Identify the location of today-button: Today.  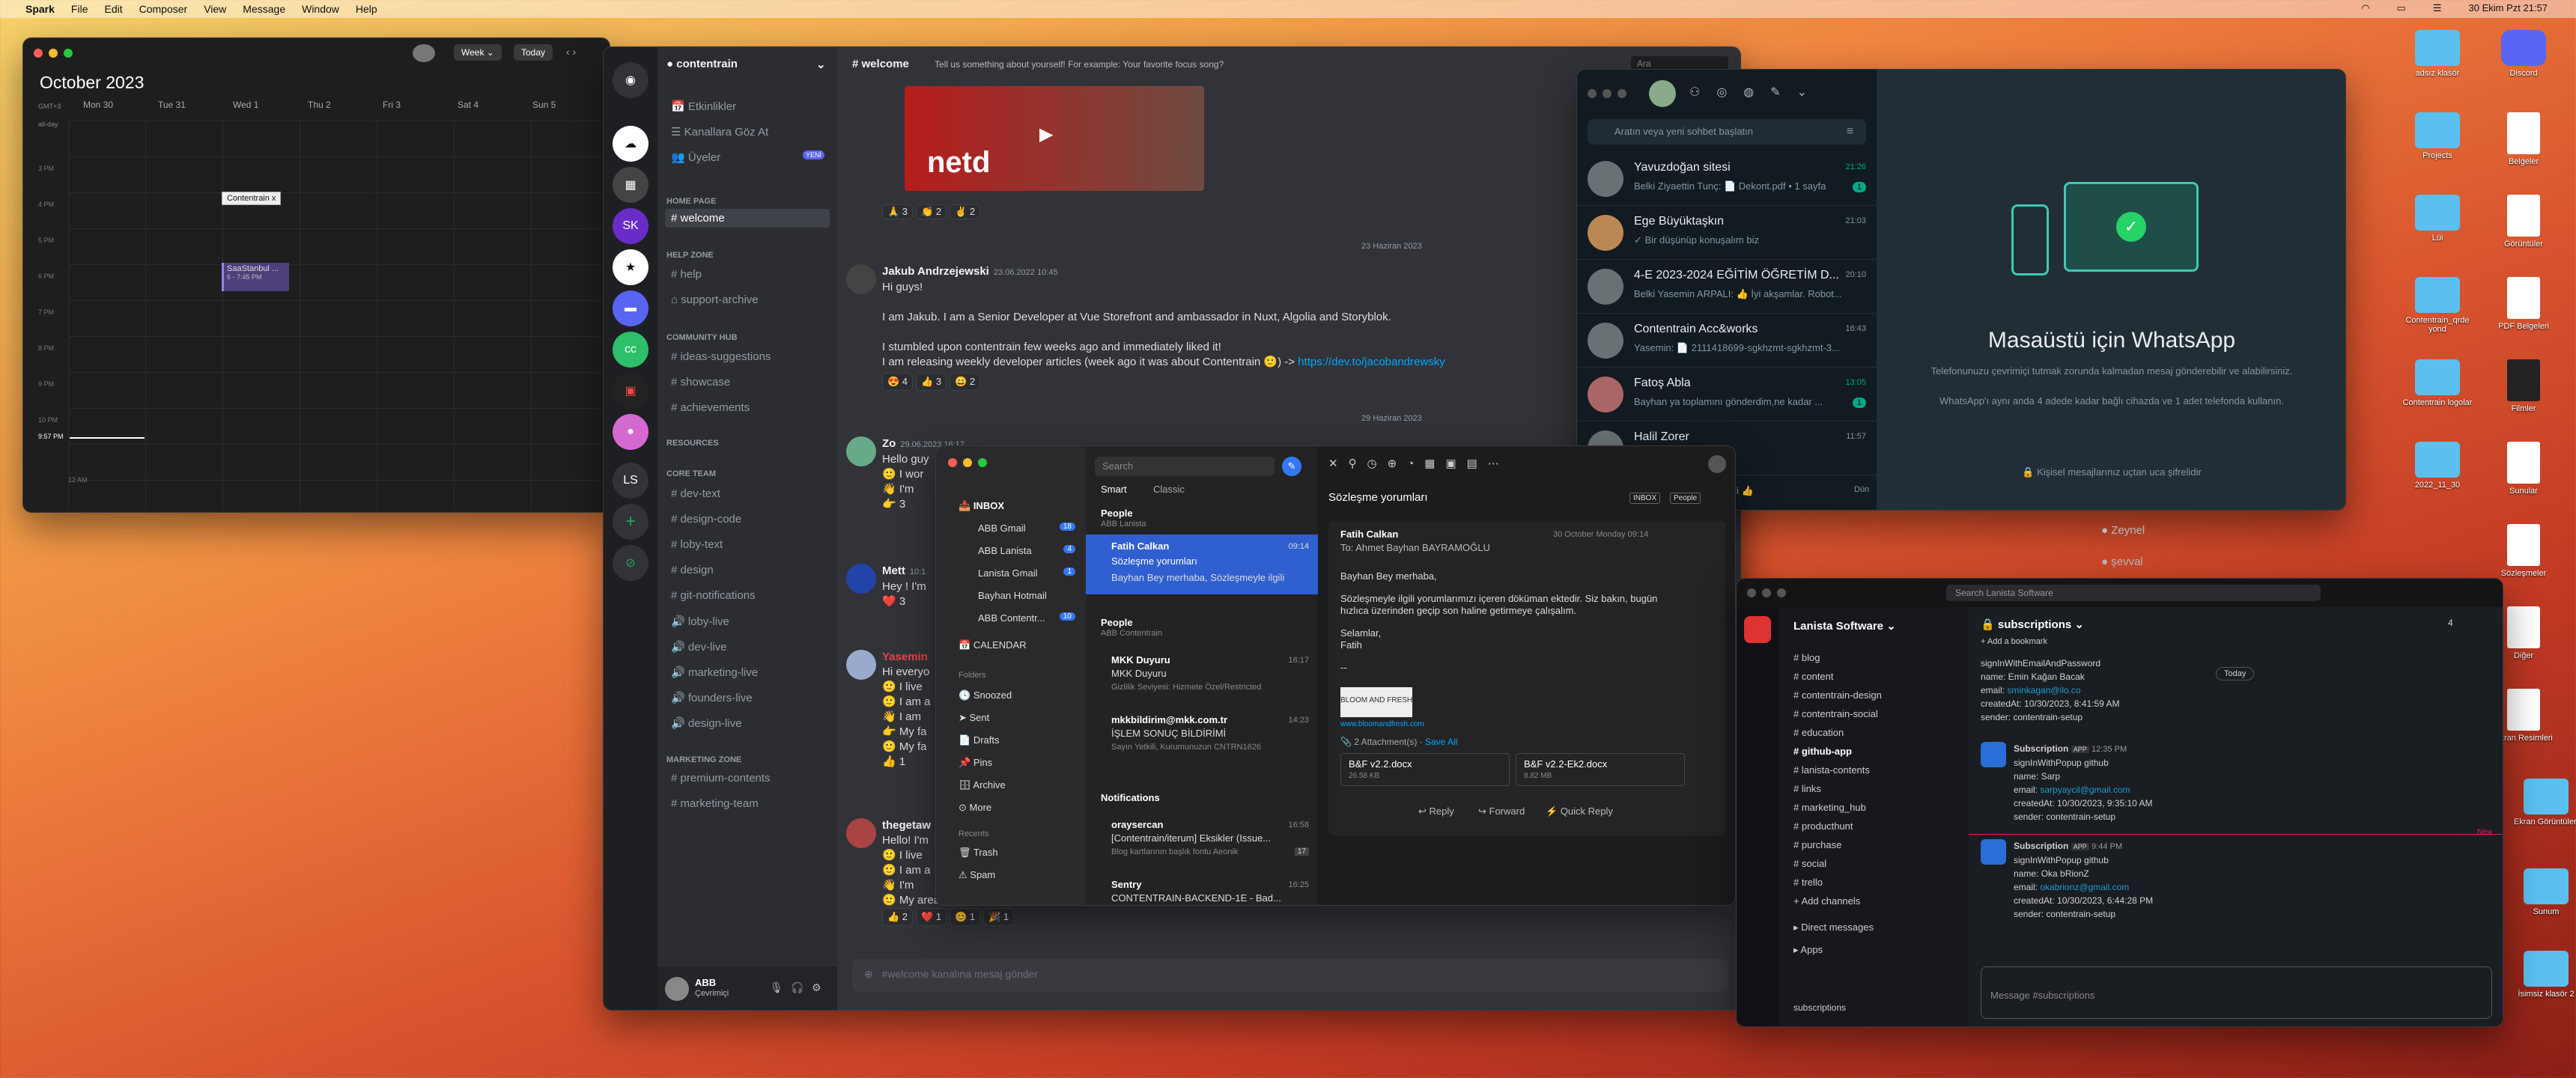
(533, 52).